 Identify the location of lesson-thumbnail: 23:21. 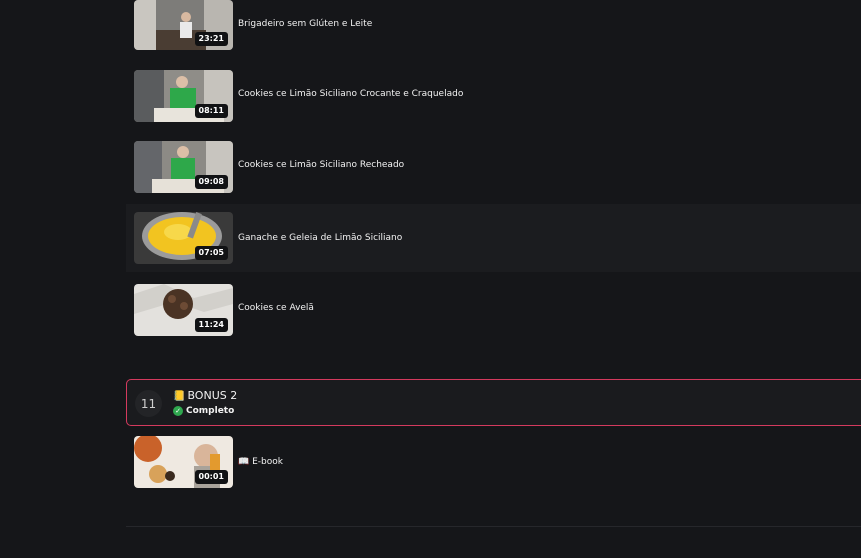
(183, 25).